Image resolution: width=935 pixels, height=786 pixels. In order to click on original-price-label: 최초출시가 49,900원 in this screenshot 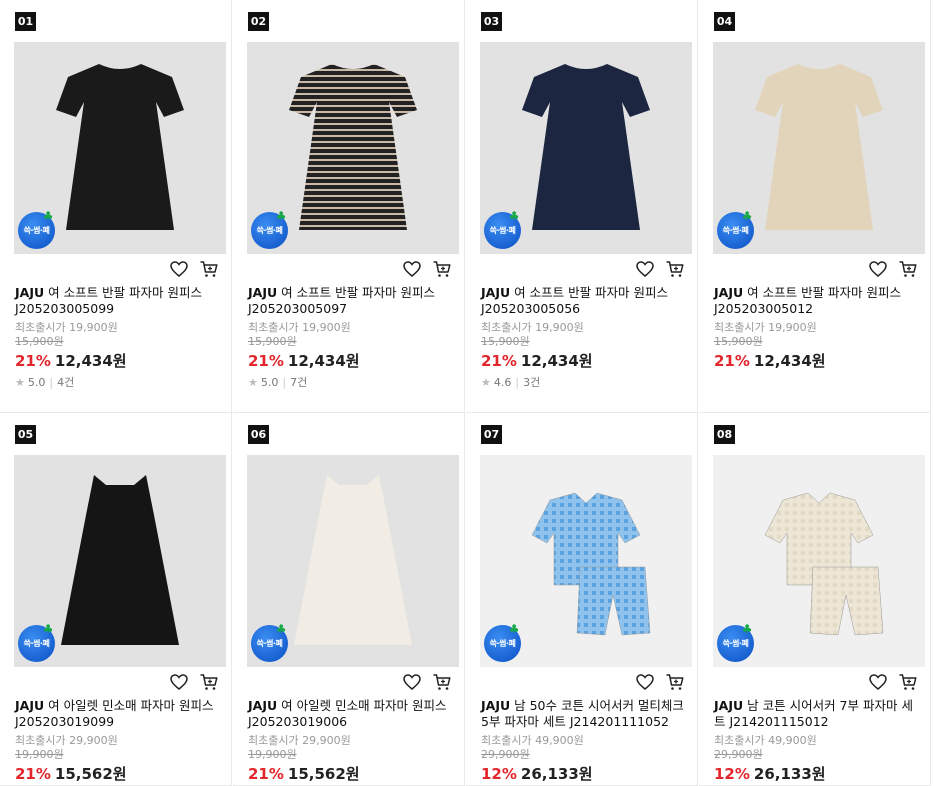, I will do `click(765, 740)`.